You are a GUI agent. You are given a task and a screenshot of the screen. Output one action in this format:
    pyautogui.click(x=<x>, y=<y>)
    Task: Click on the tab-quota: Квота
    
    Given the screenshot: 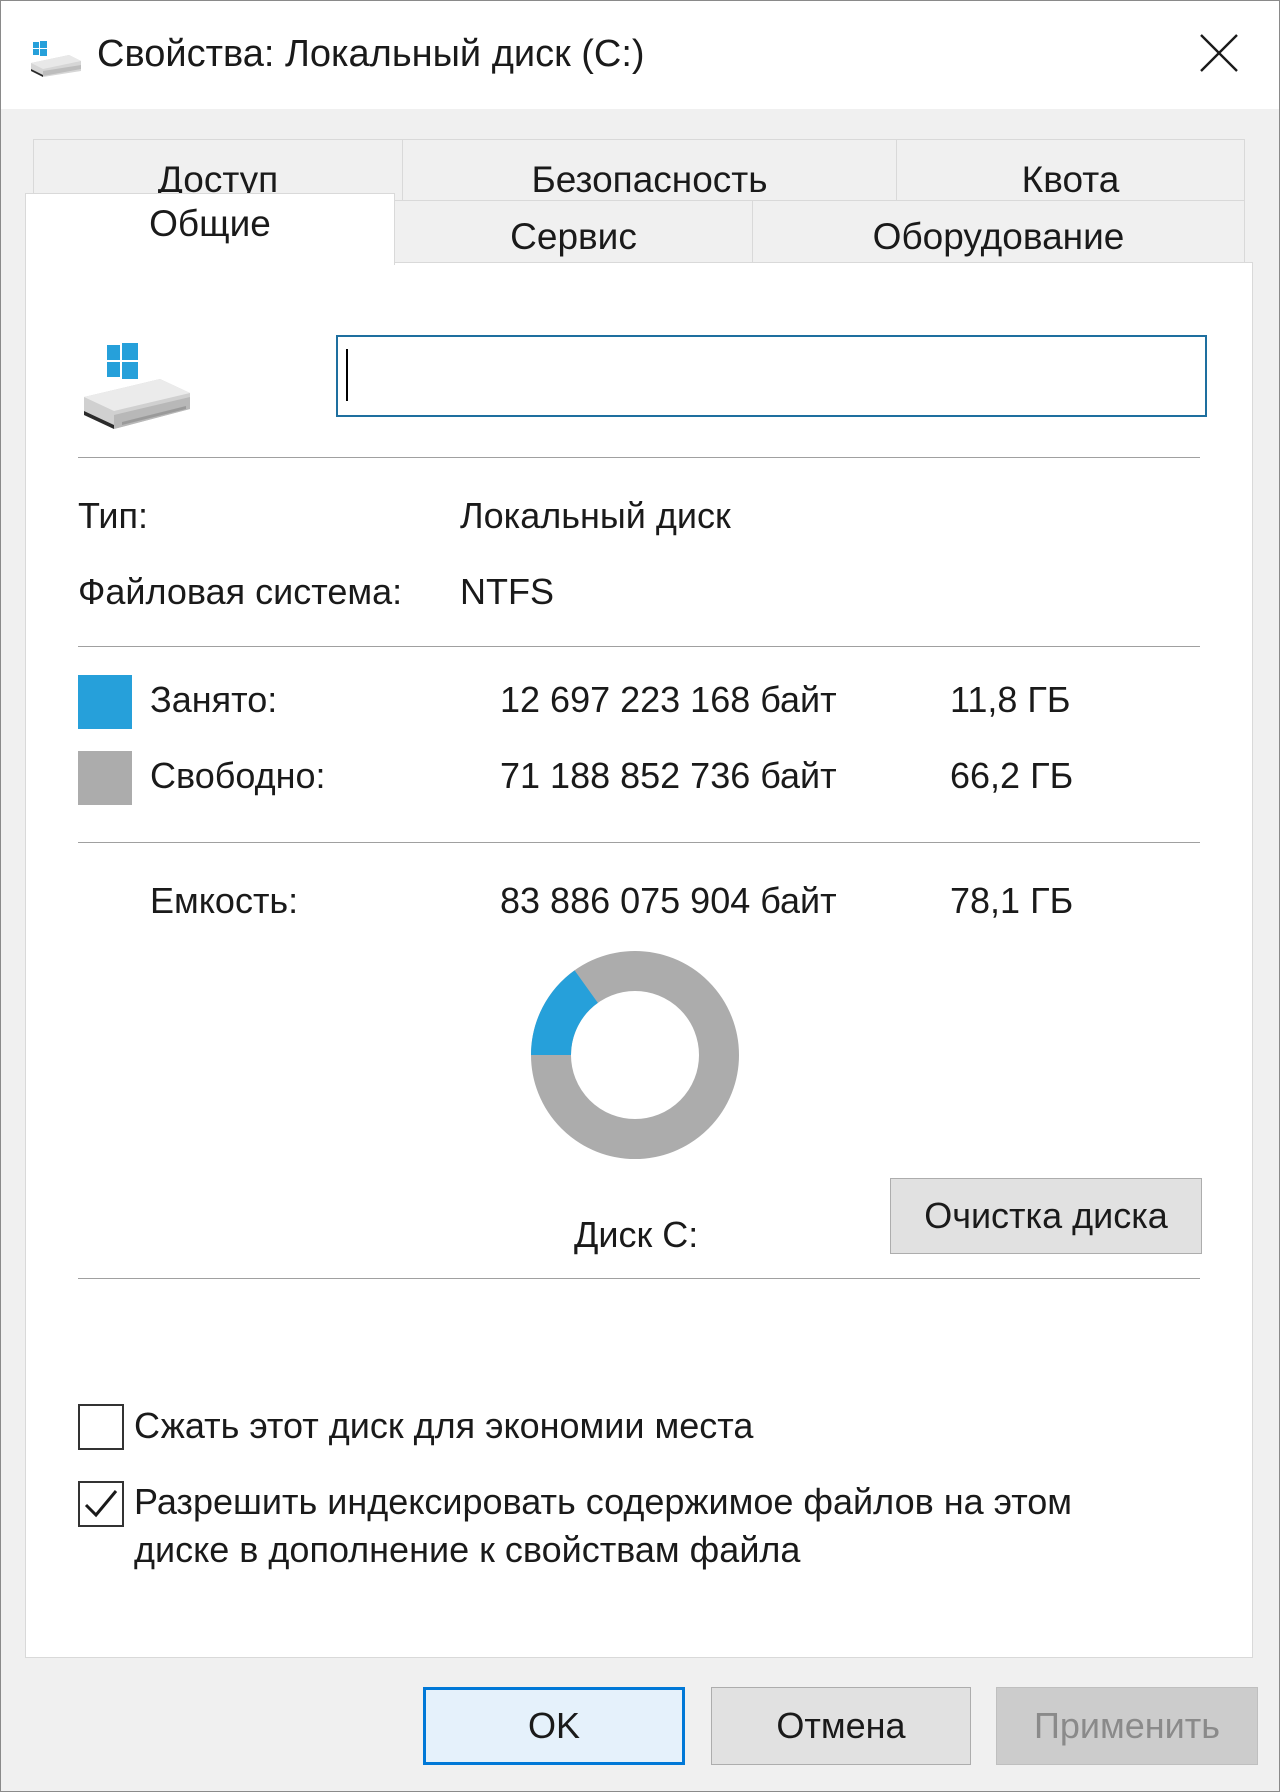 What is the action you would take?
    pyautogui.click(x=1070, y=170)
    